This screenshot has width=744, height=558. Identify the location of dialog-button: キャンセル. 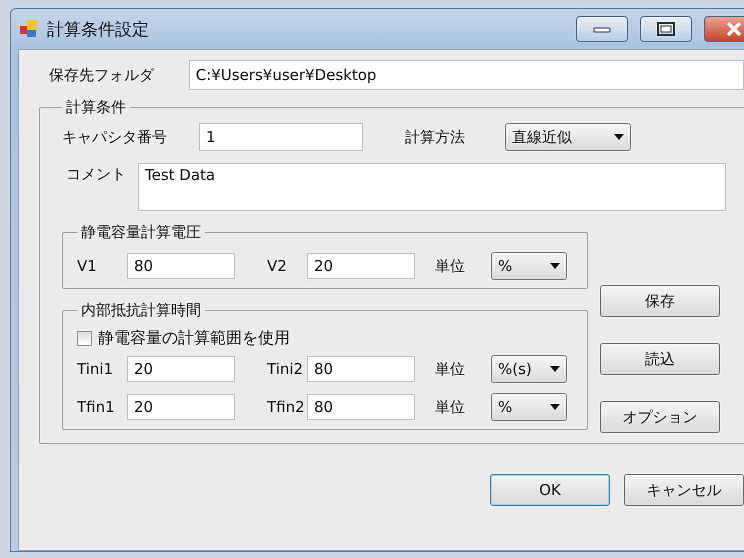
(684, 490).